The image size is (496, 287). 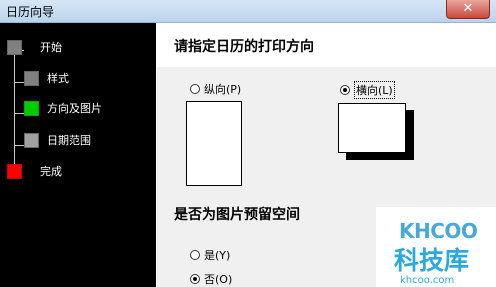 What do you see at coordinates (427, 280) in the screenshot?
I see `watermark-url: khcoo.com` at bounding box center [427, 280].